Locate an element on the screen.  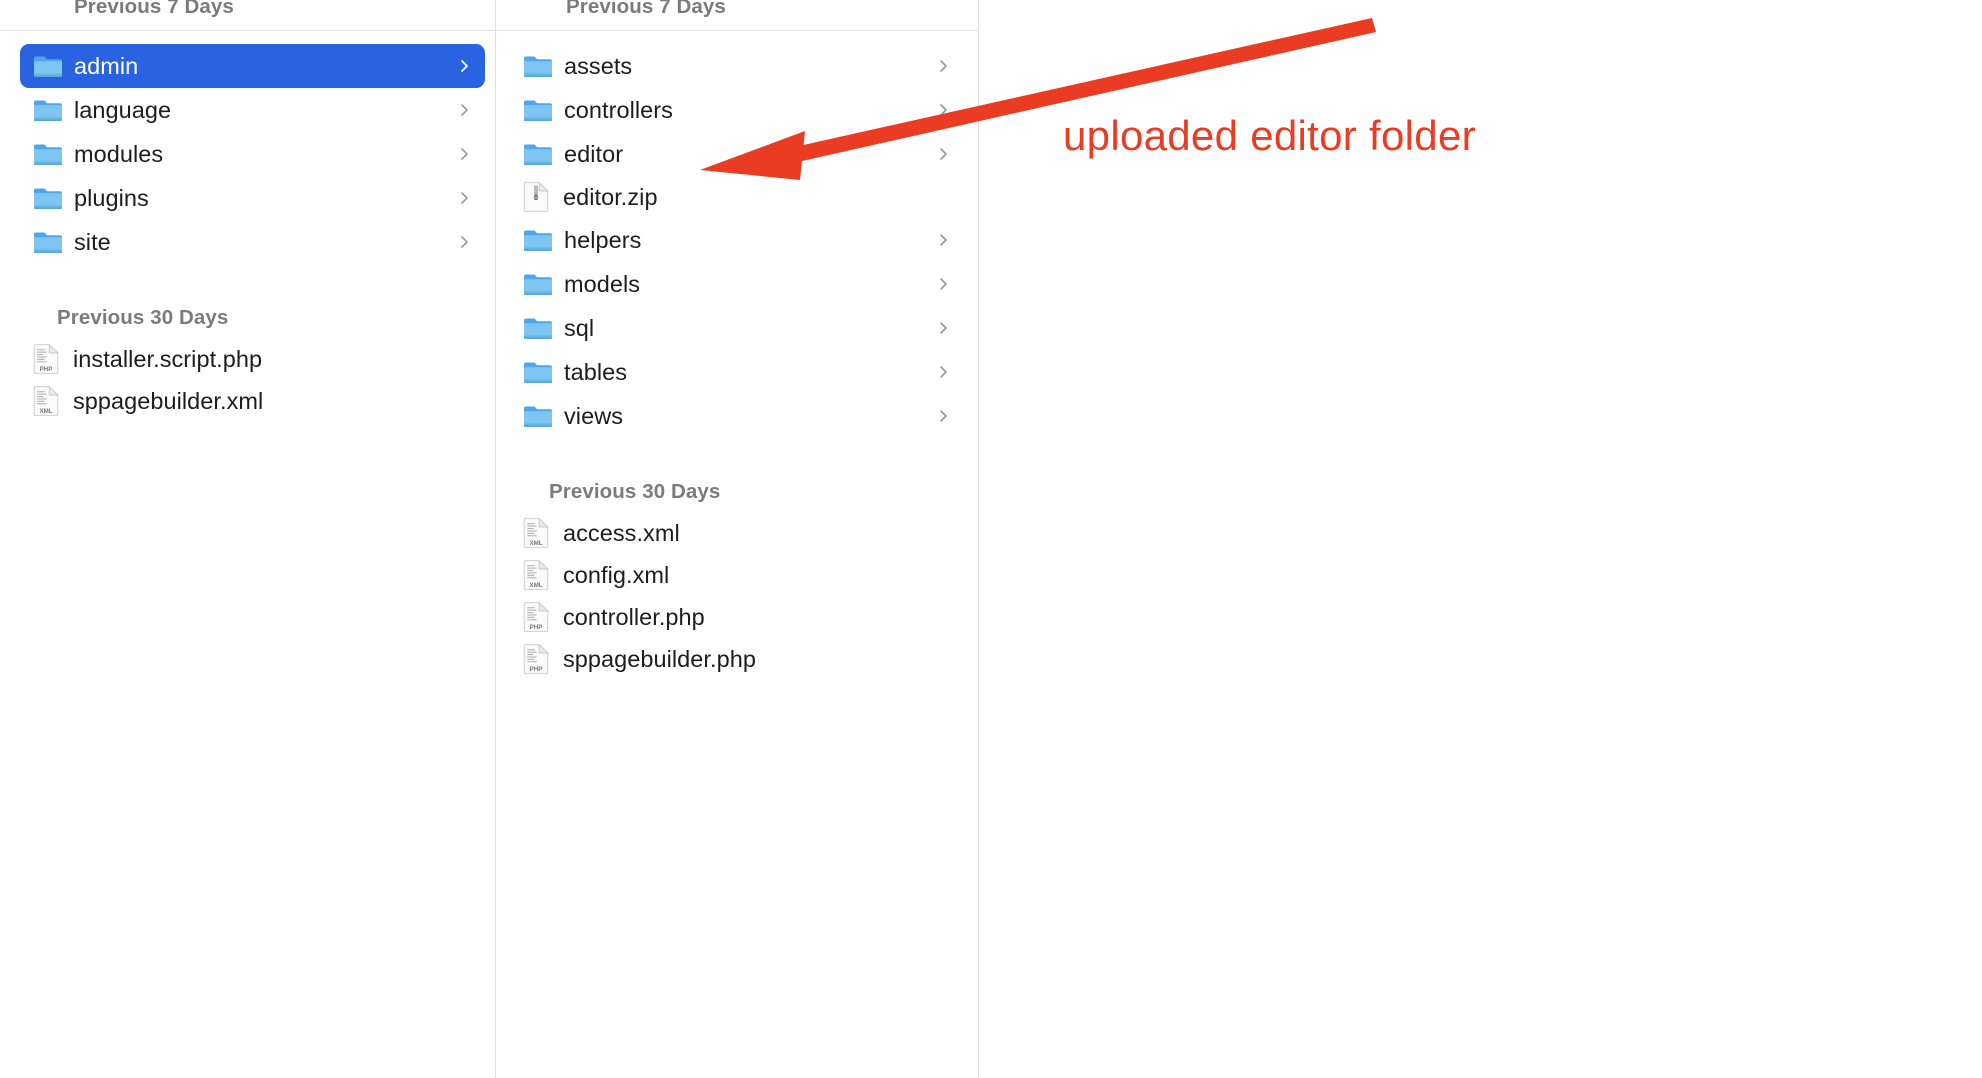
list-item-label: controller.php is located at coordinates (634, 616).